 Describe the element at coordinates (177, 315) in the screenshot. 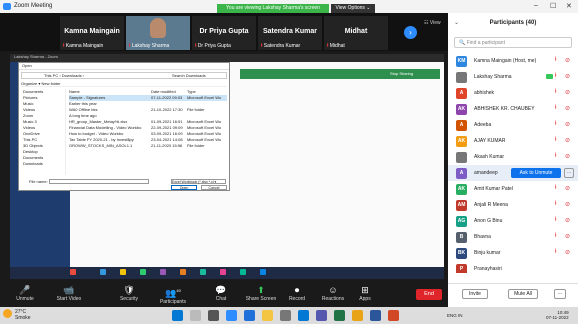

I see `start-icon` at that location.